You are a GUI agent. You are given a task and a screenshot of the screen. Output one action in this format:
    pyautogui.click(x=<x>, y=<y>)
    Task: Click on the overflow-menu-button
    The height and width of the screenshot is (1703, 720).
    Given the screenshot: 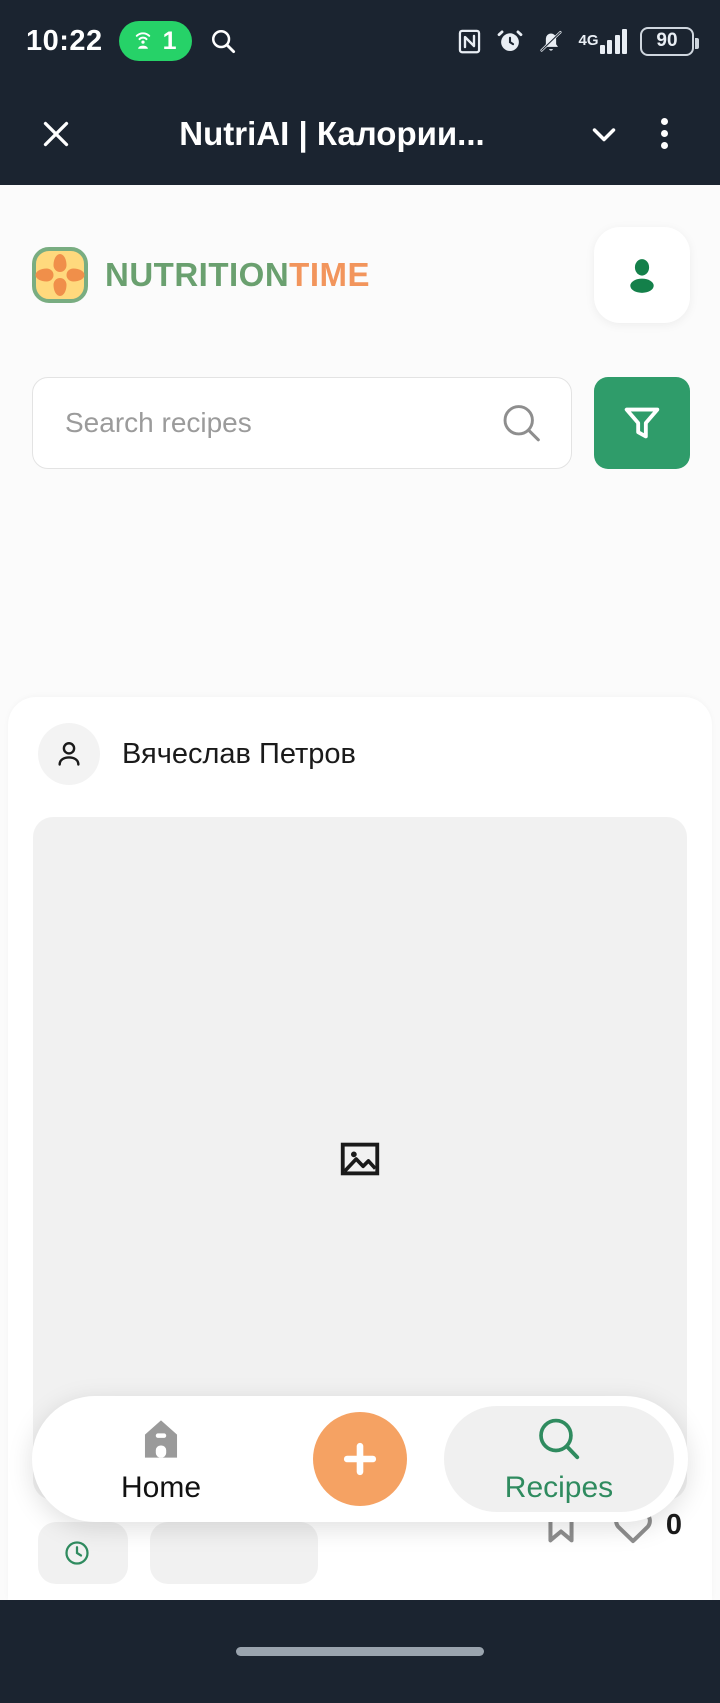 What is the action you would take?
    pyautogui.click(x=664, y=134)
    